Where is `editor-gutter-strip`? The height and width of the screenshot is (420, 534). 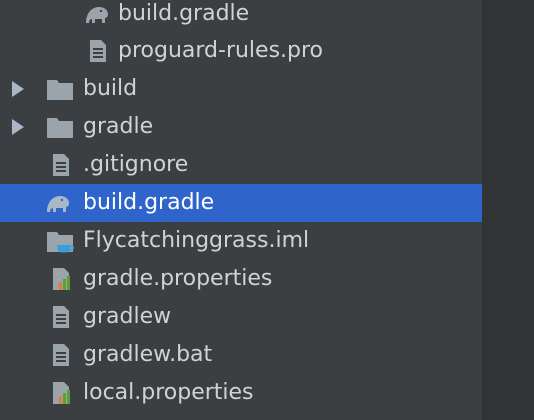
editor-gutter-strip is located at coordinates (508, 210).